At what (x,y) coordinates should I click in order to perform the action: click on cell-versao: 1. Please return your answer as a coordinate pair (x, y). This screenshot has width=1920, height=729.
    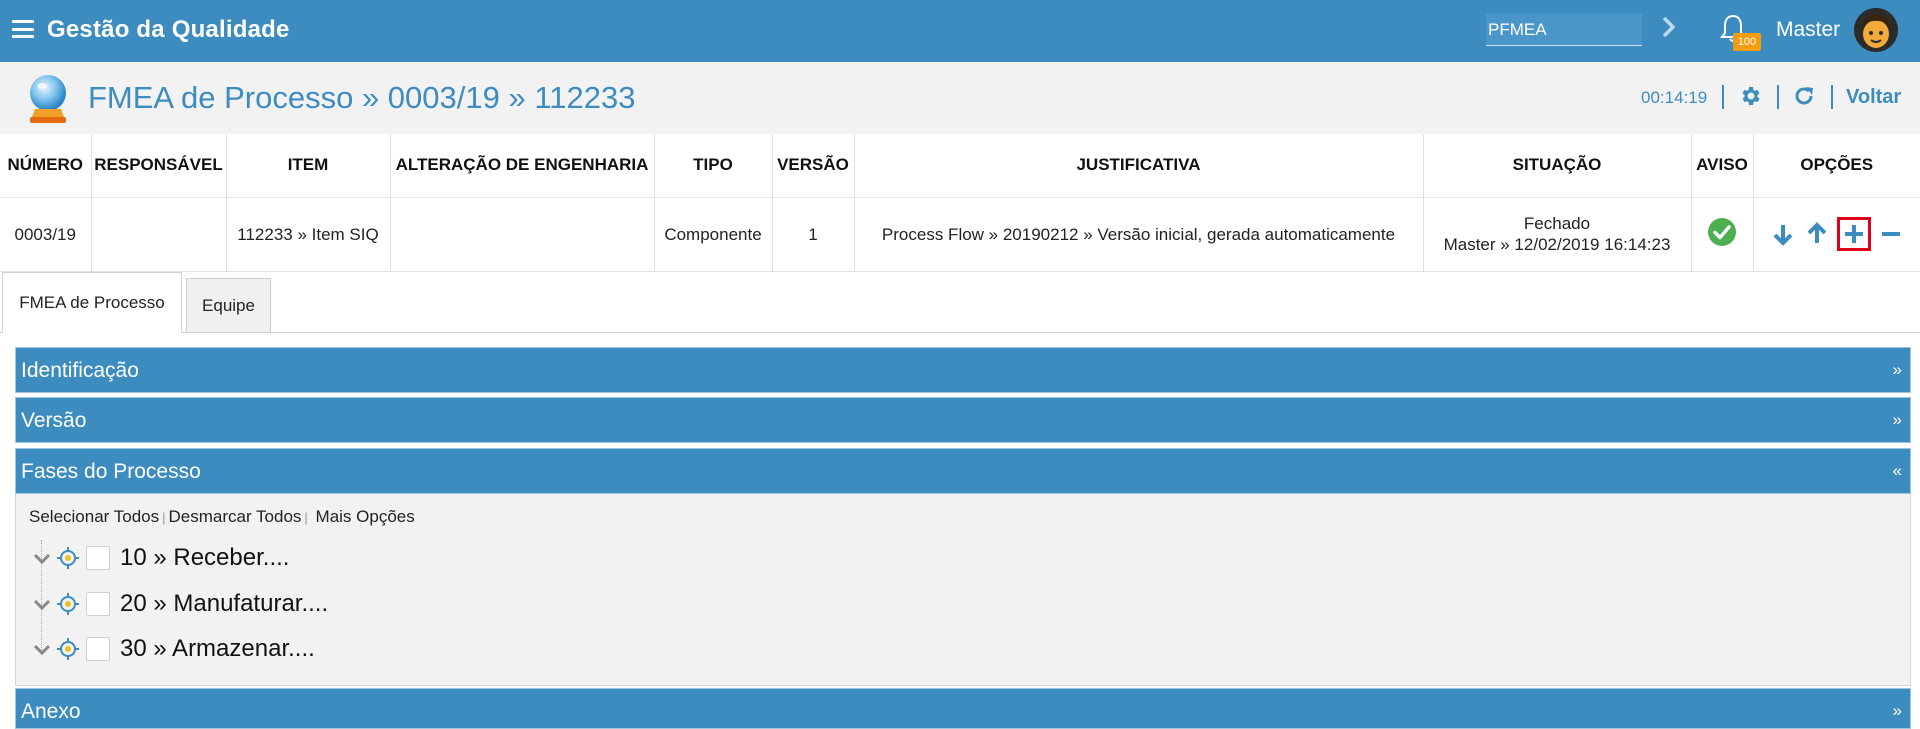
    Looking at the image, I should click on (813, 234).